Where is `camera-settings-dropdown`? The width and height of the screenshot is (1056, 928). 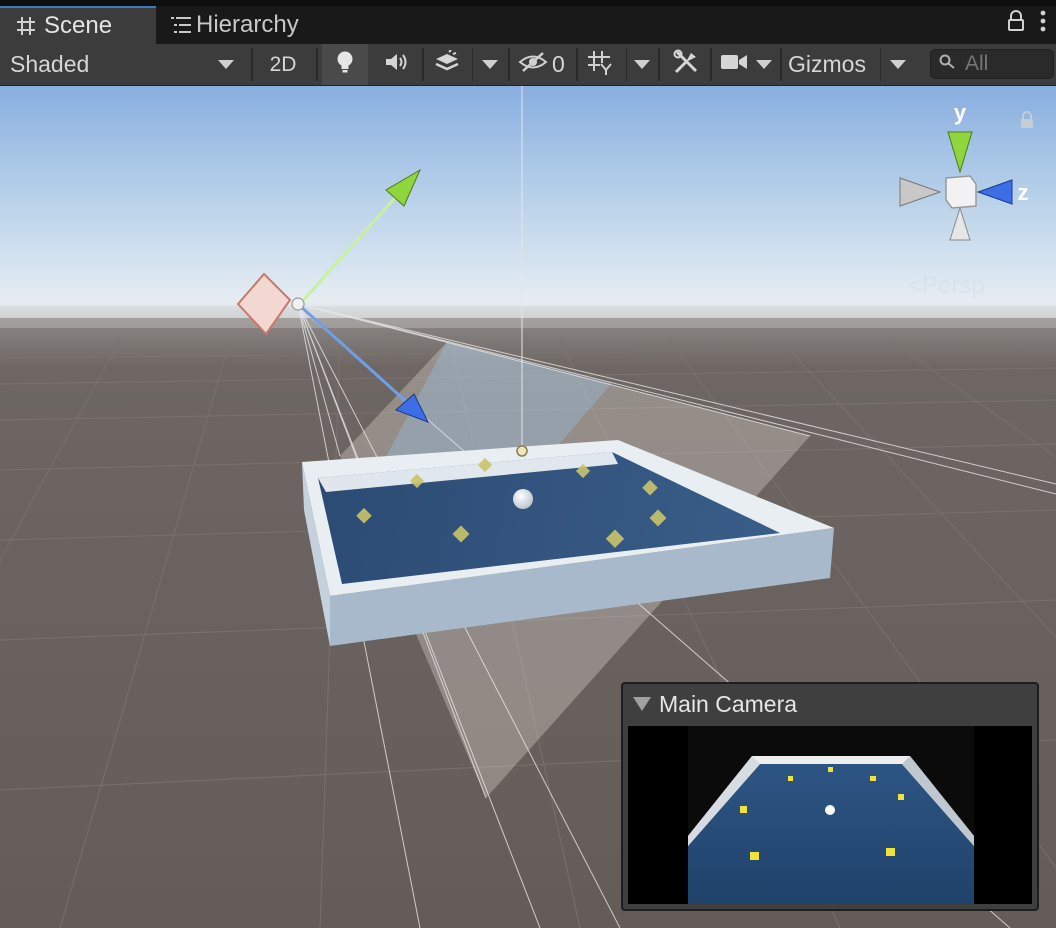
camera-settings-dropdown is located at coordinates (746, 64).